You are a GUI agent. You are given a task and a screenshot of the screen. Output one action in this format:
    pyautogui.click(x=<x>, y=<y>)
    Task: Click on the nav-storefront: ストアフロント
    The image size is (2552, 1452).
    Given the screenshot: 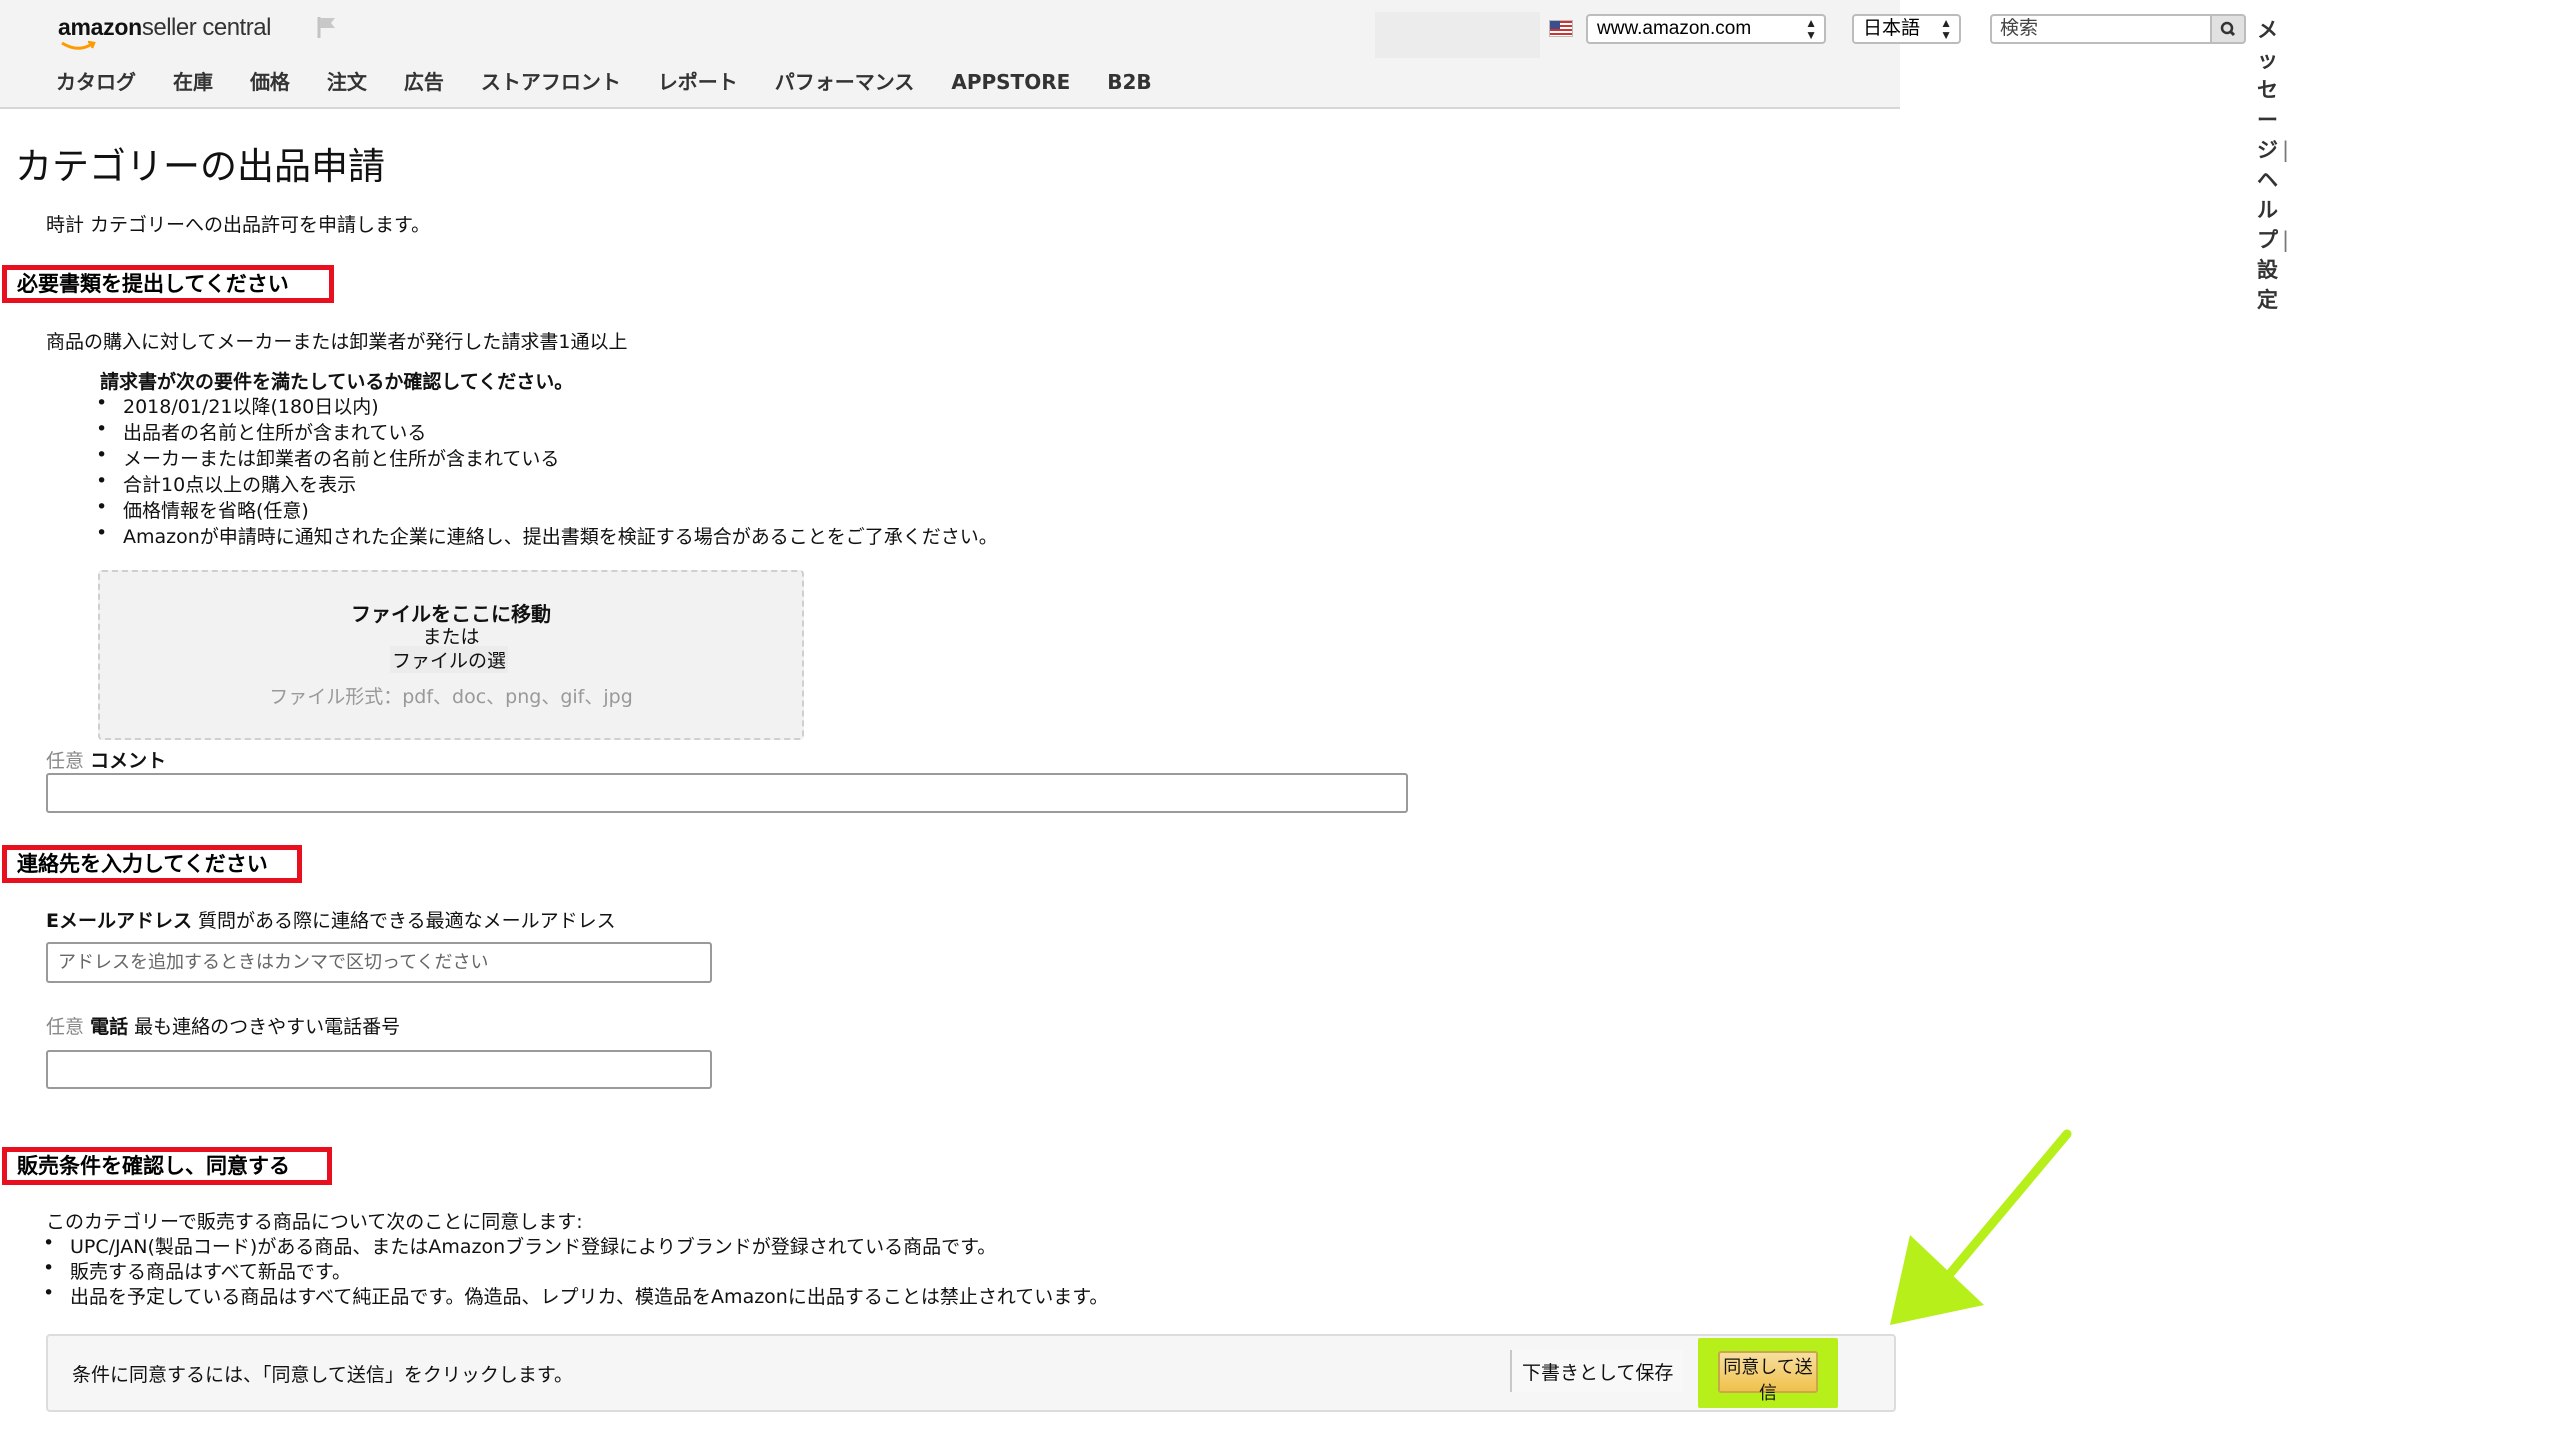 What is the action you would take?
    pyautogui.click(x=551, y=82)
    